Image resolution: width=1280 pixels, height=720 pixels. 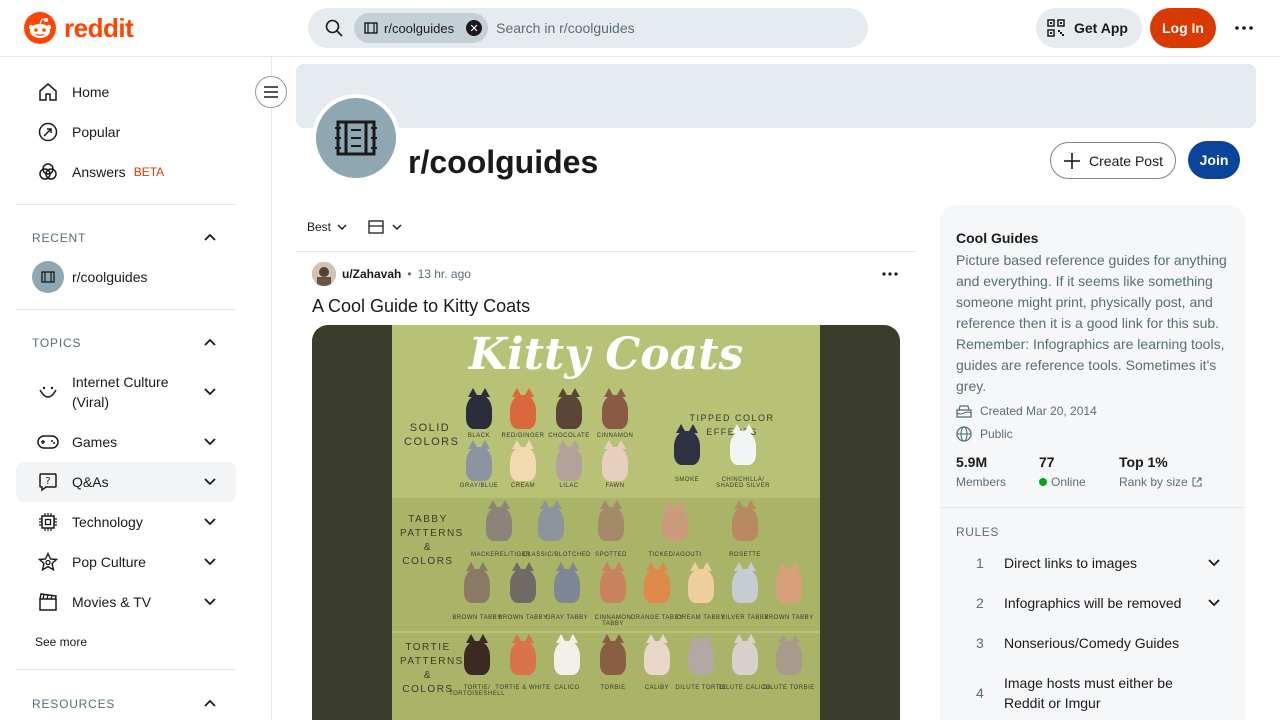 I want to click on about-divider, so click(x=1092, y=507).